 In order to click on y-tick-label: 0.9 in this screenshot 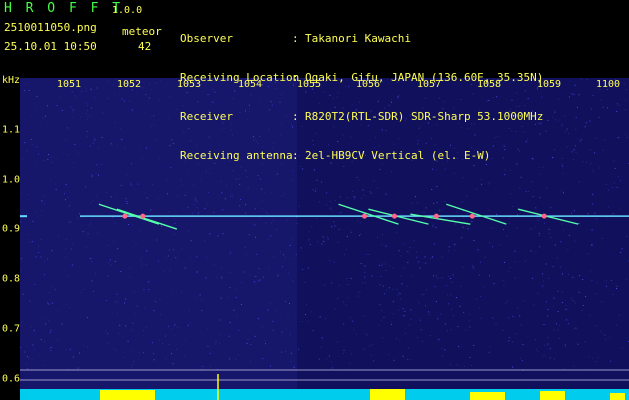, I will do `click(11, 229)`.